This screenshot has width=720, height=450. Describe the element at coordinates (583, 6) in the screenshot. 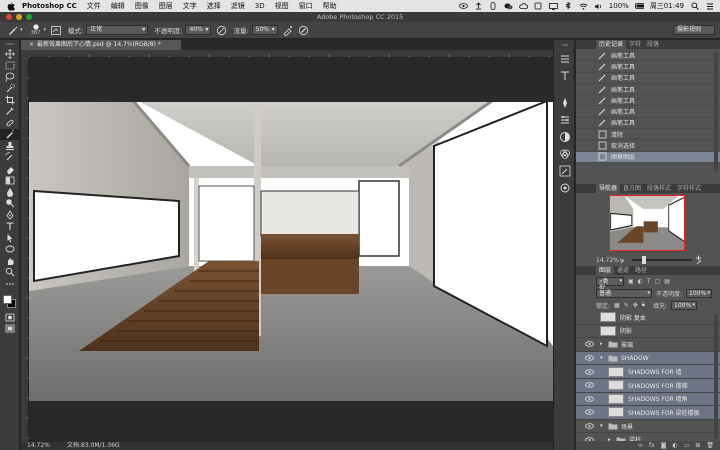

I see `wifi-icon` at that location.